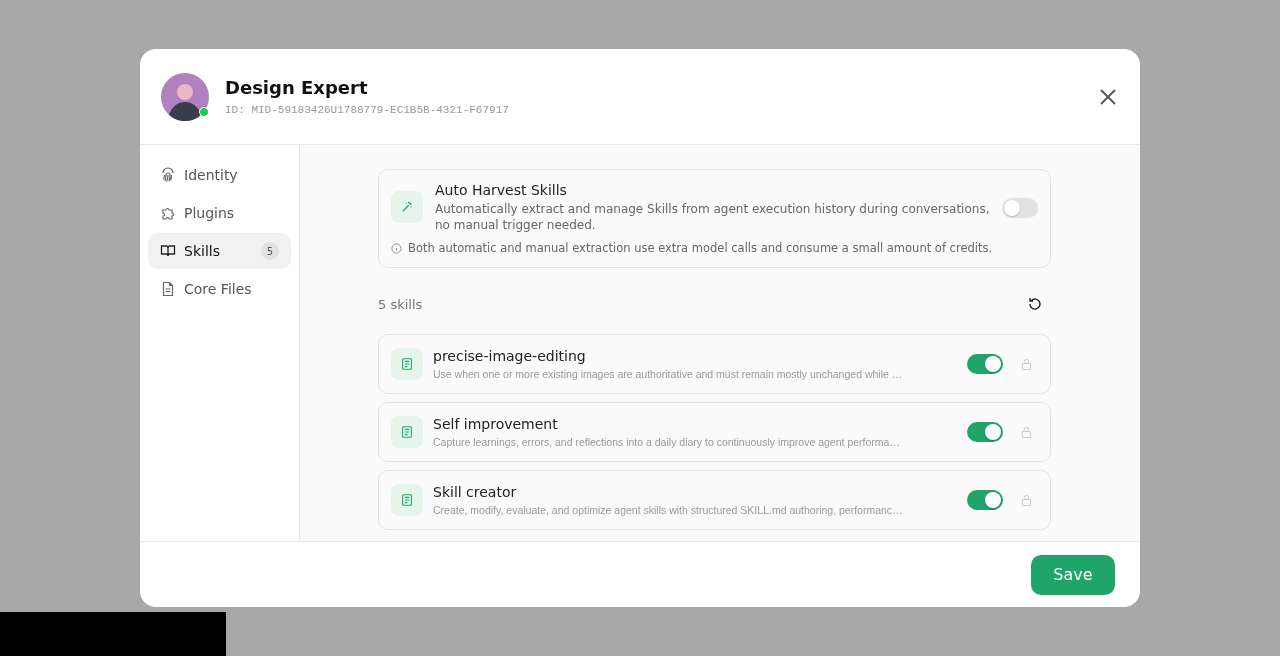  I want to click on document-icon, so click(168, 289).